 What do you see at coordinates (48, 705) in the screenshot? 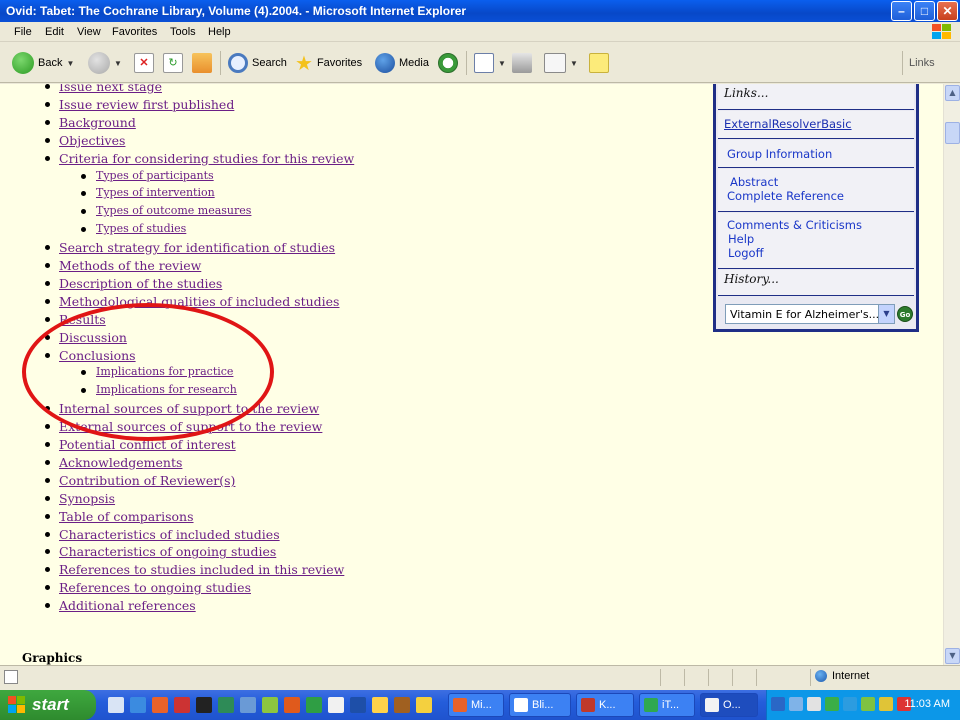
I see `start-button: start` at bounding box center [48, 705].